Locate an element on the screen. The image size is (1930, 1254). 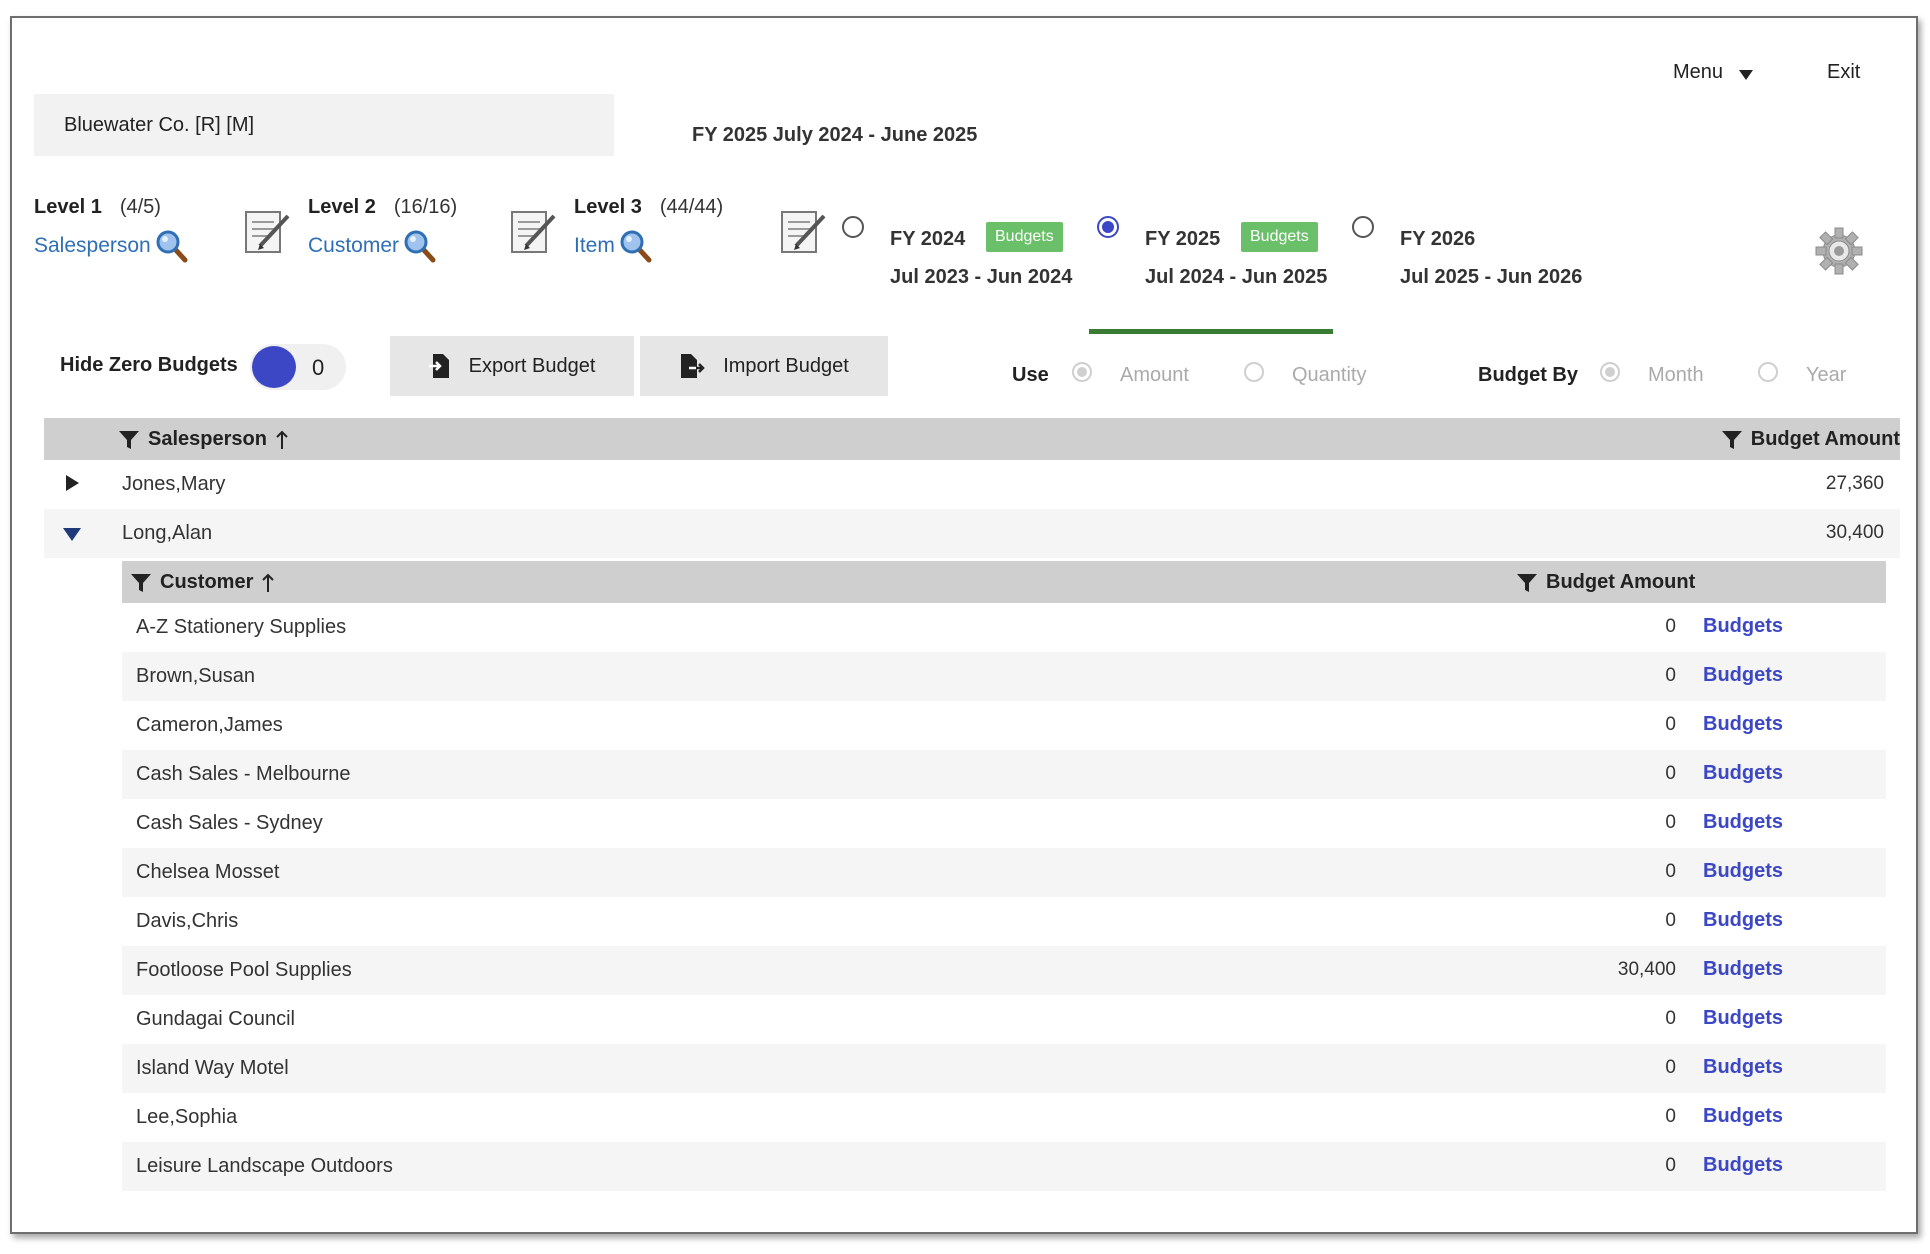
fy-2026-radio is located at coordinates (1363, 227).